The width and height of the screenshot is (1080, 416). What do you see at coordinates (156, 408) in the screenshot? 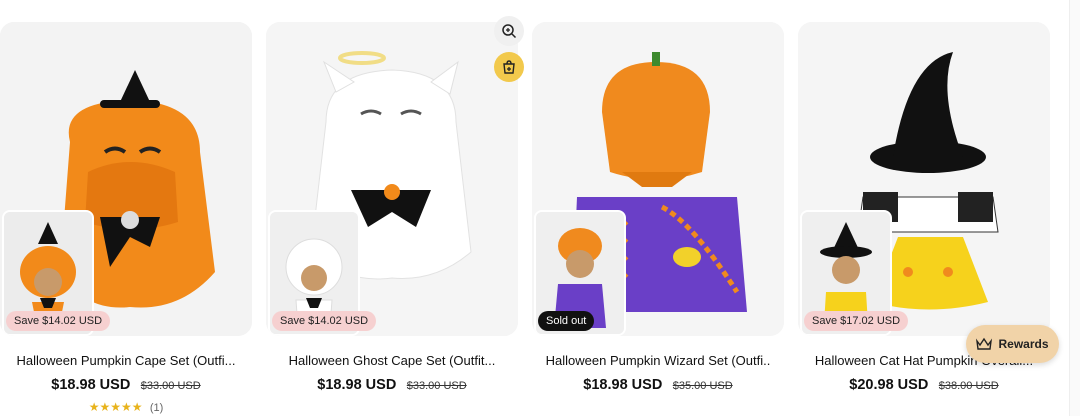
I see `review-count: (1)` at bounding box center [156, 408].